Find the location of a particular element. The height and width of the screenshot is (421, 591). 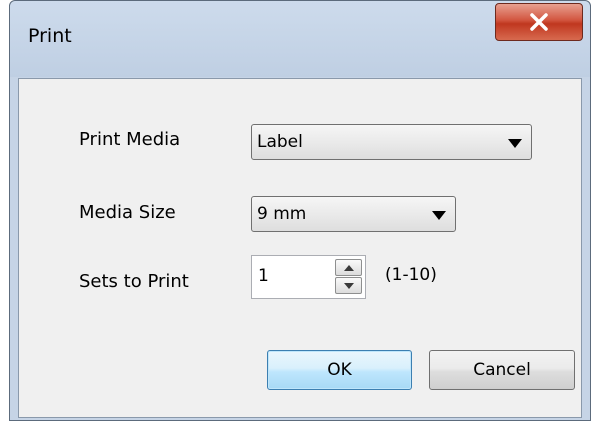

sets-to-print-label: Sets to Print is located at coordinates (134, 281).